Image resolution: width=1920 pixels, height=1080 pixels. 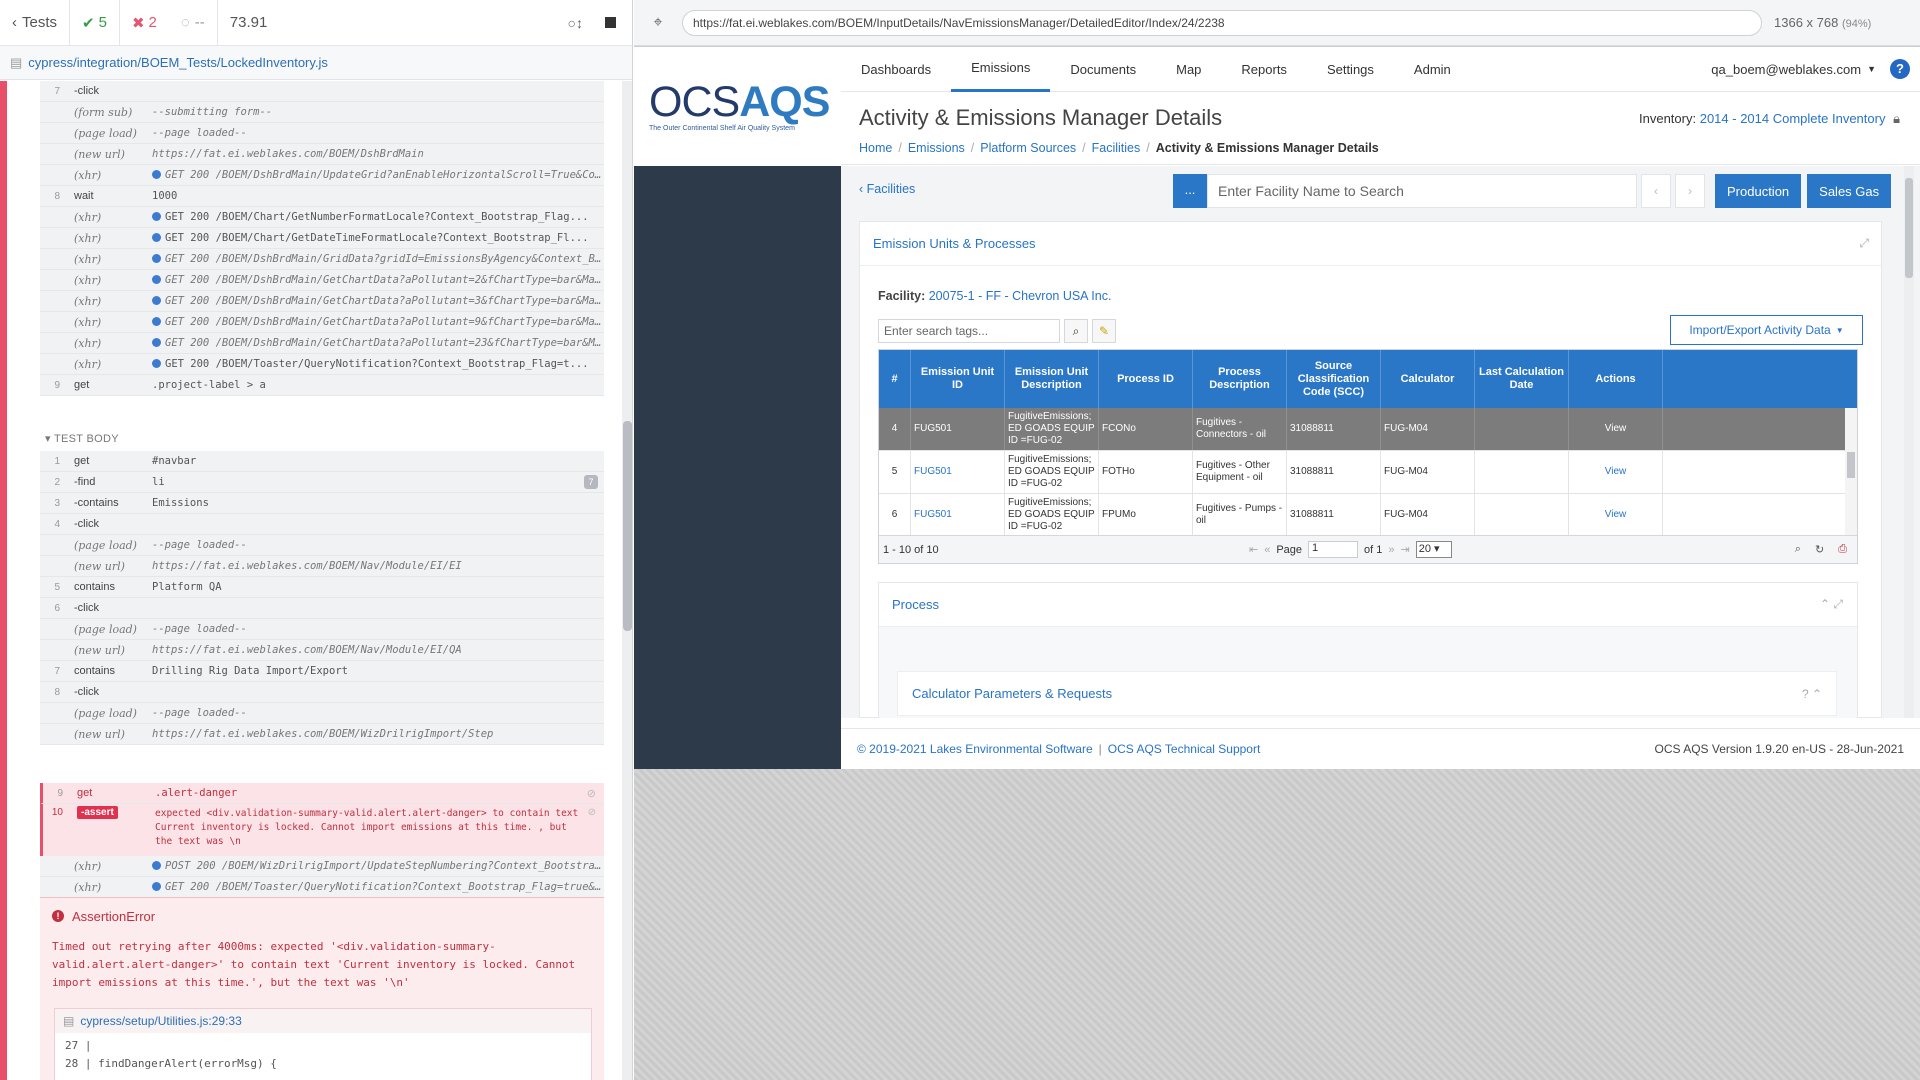 I want to click on selector-playground-icon: ⌖, so click(x=658, y=23).